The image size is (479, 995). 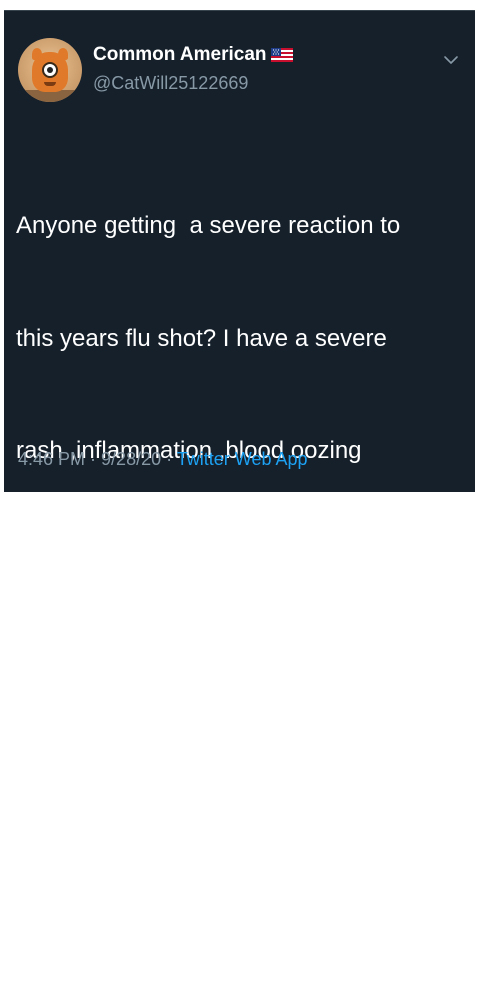 I want to click on avatar-pupil, so click(x=50, y=70).